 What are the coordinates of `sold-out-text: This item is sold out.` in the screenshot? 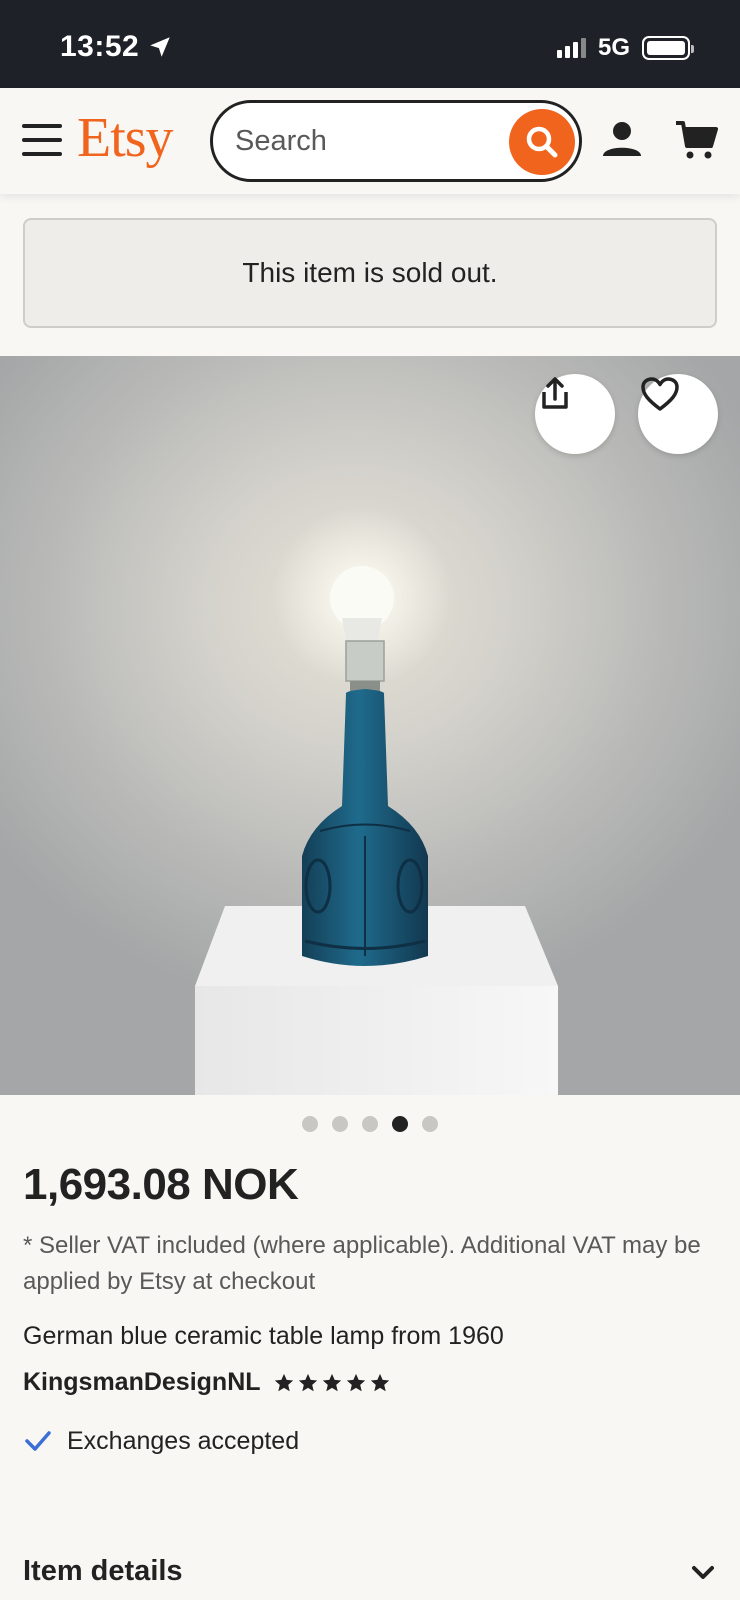 It's located at (370, 272).